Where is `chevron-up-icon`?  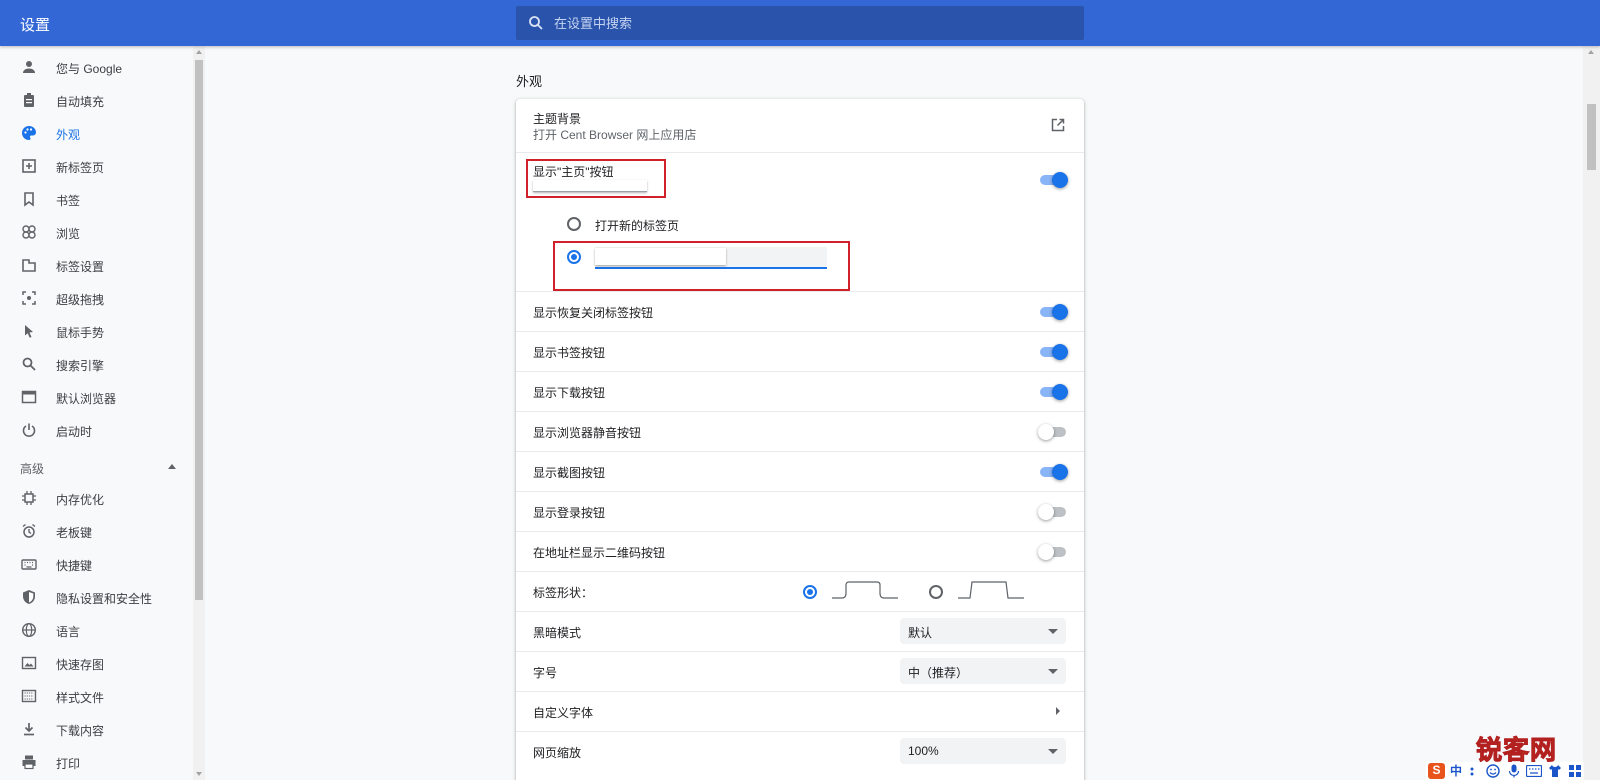 chevron-up-icon is located at coordinates (172, 466).